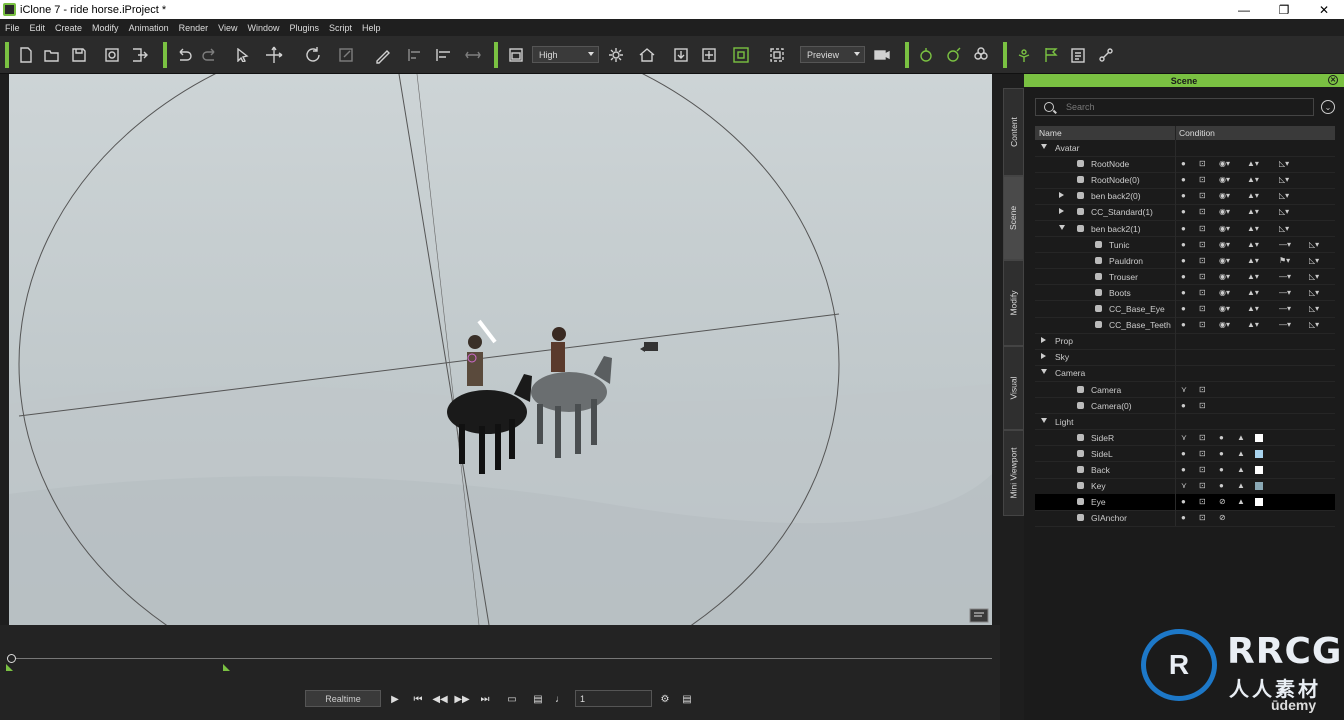  I want to click on fast-forward-icon: ▶▶, so click(461, 699).